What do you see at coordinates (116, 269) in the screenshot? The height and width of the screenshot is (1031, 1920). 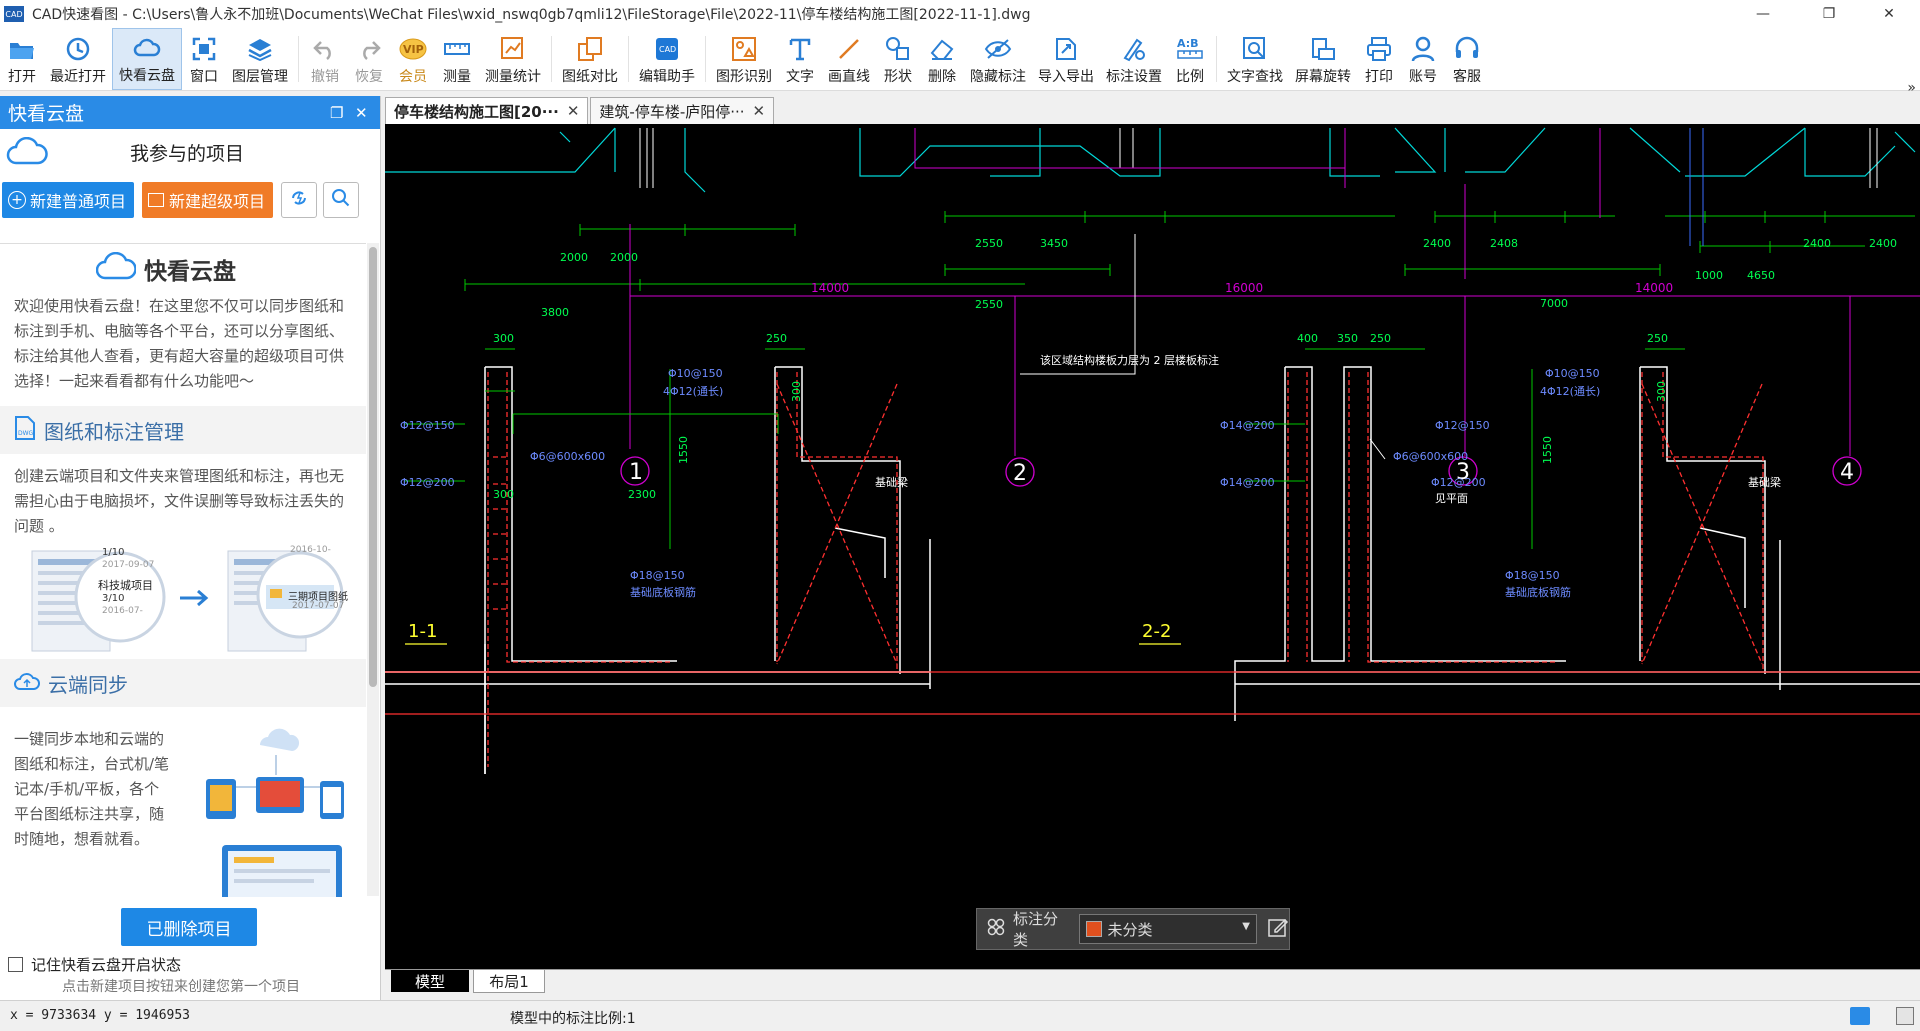 I see `cloud-logo-icon` at bounding box center [116, 269].